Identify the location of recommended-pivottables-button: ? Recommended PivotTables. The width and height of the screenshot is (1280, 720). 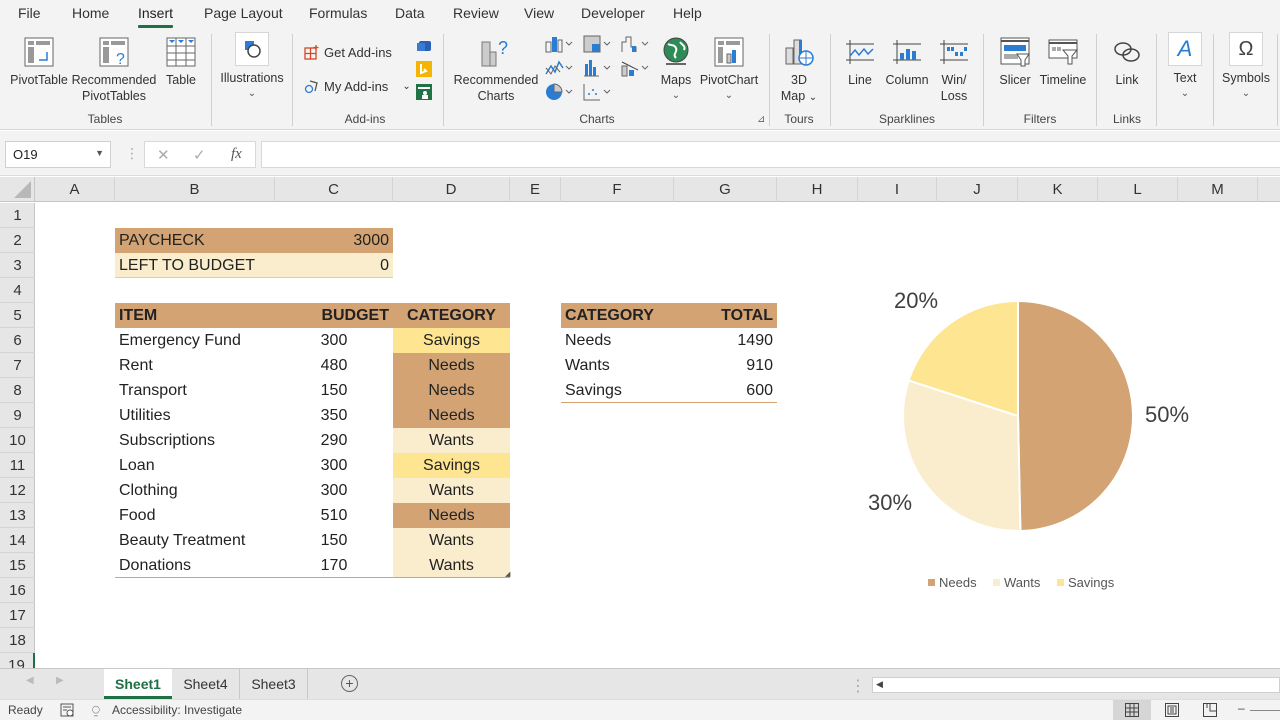
(114, 70).